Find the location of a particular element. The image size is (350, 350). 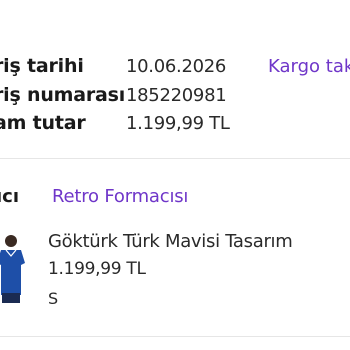

order-date-label: riş tarihi is located at coordinates (42, 66).